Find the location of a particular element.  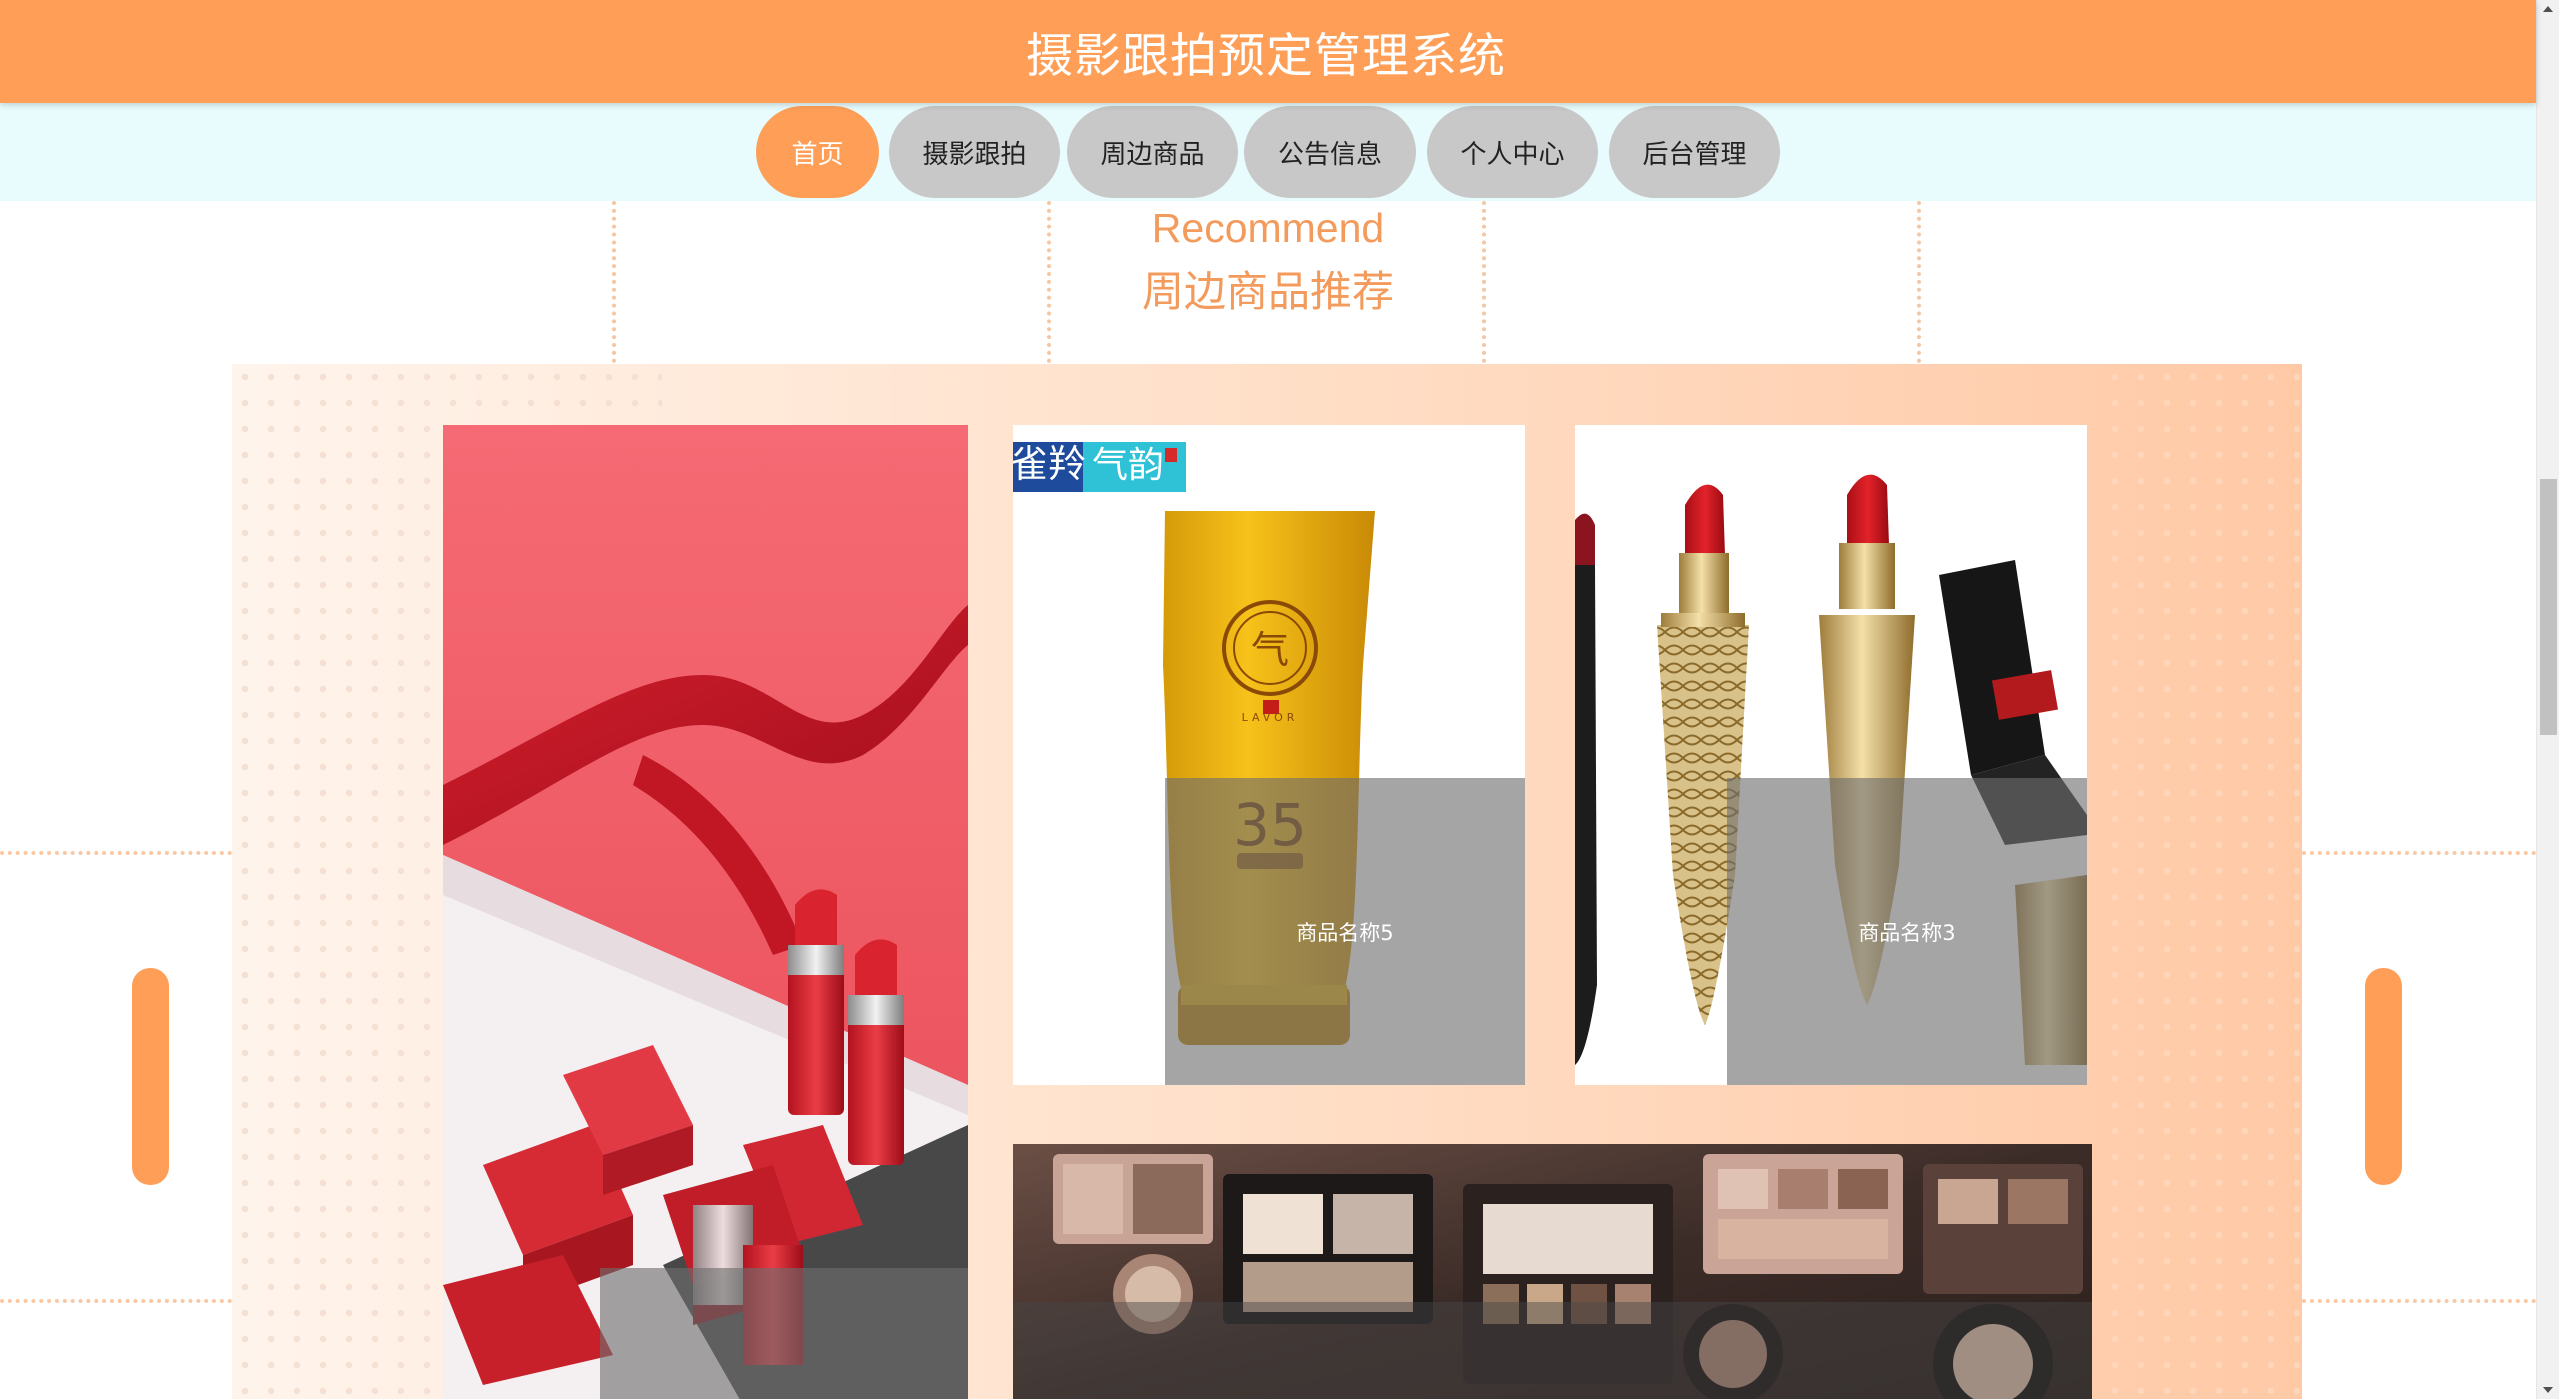

scroll-up-icon is located at coordinates (2548, 9).